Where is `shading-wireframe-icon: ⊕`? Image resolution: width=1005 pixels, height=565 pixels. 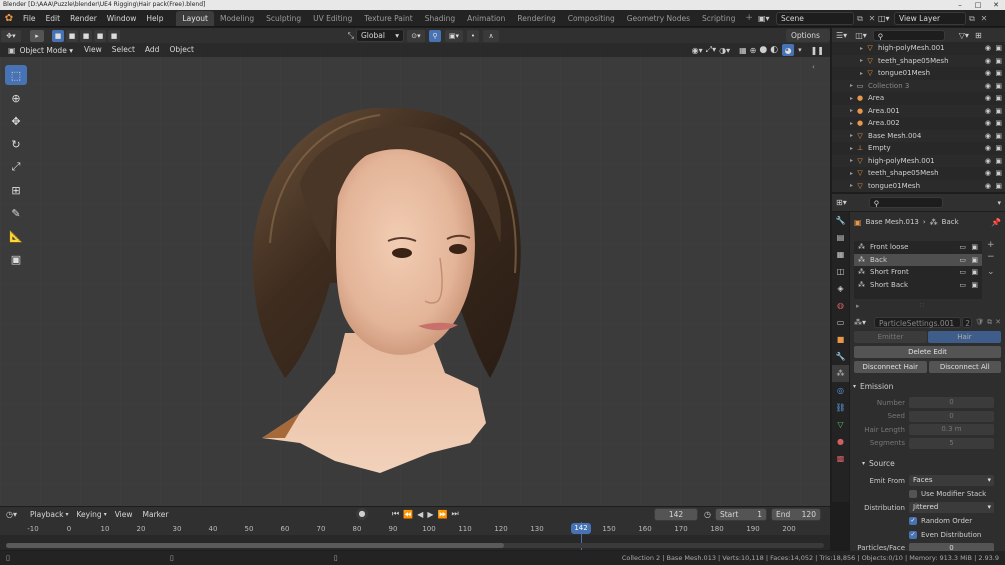
shading-wireframe-icon: ⊕ is located at coordinates (753, 50).